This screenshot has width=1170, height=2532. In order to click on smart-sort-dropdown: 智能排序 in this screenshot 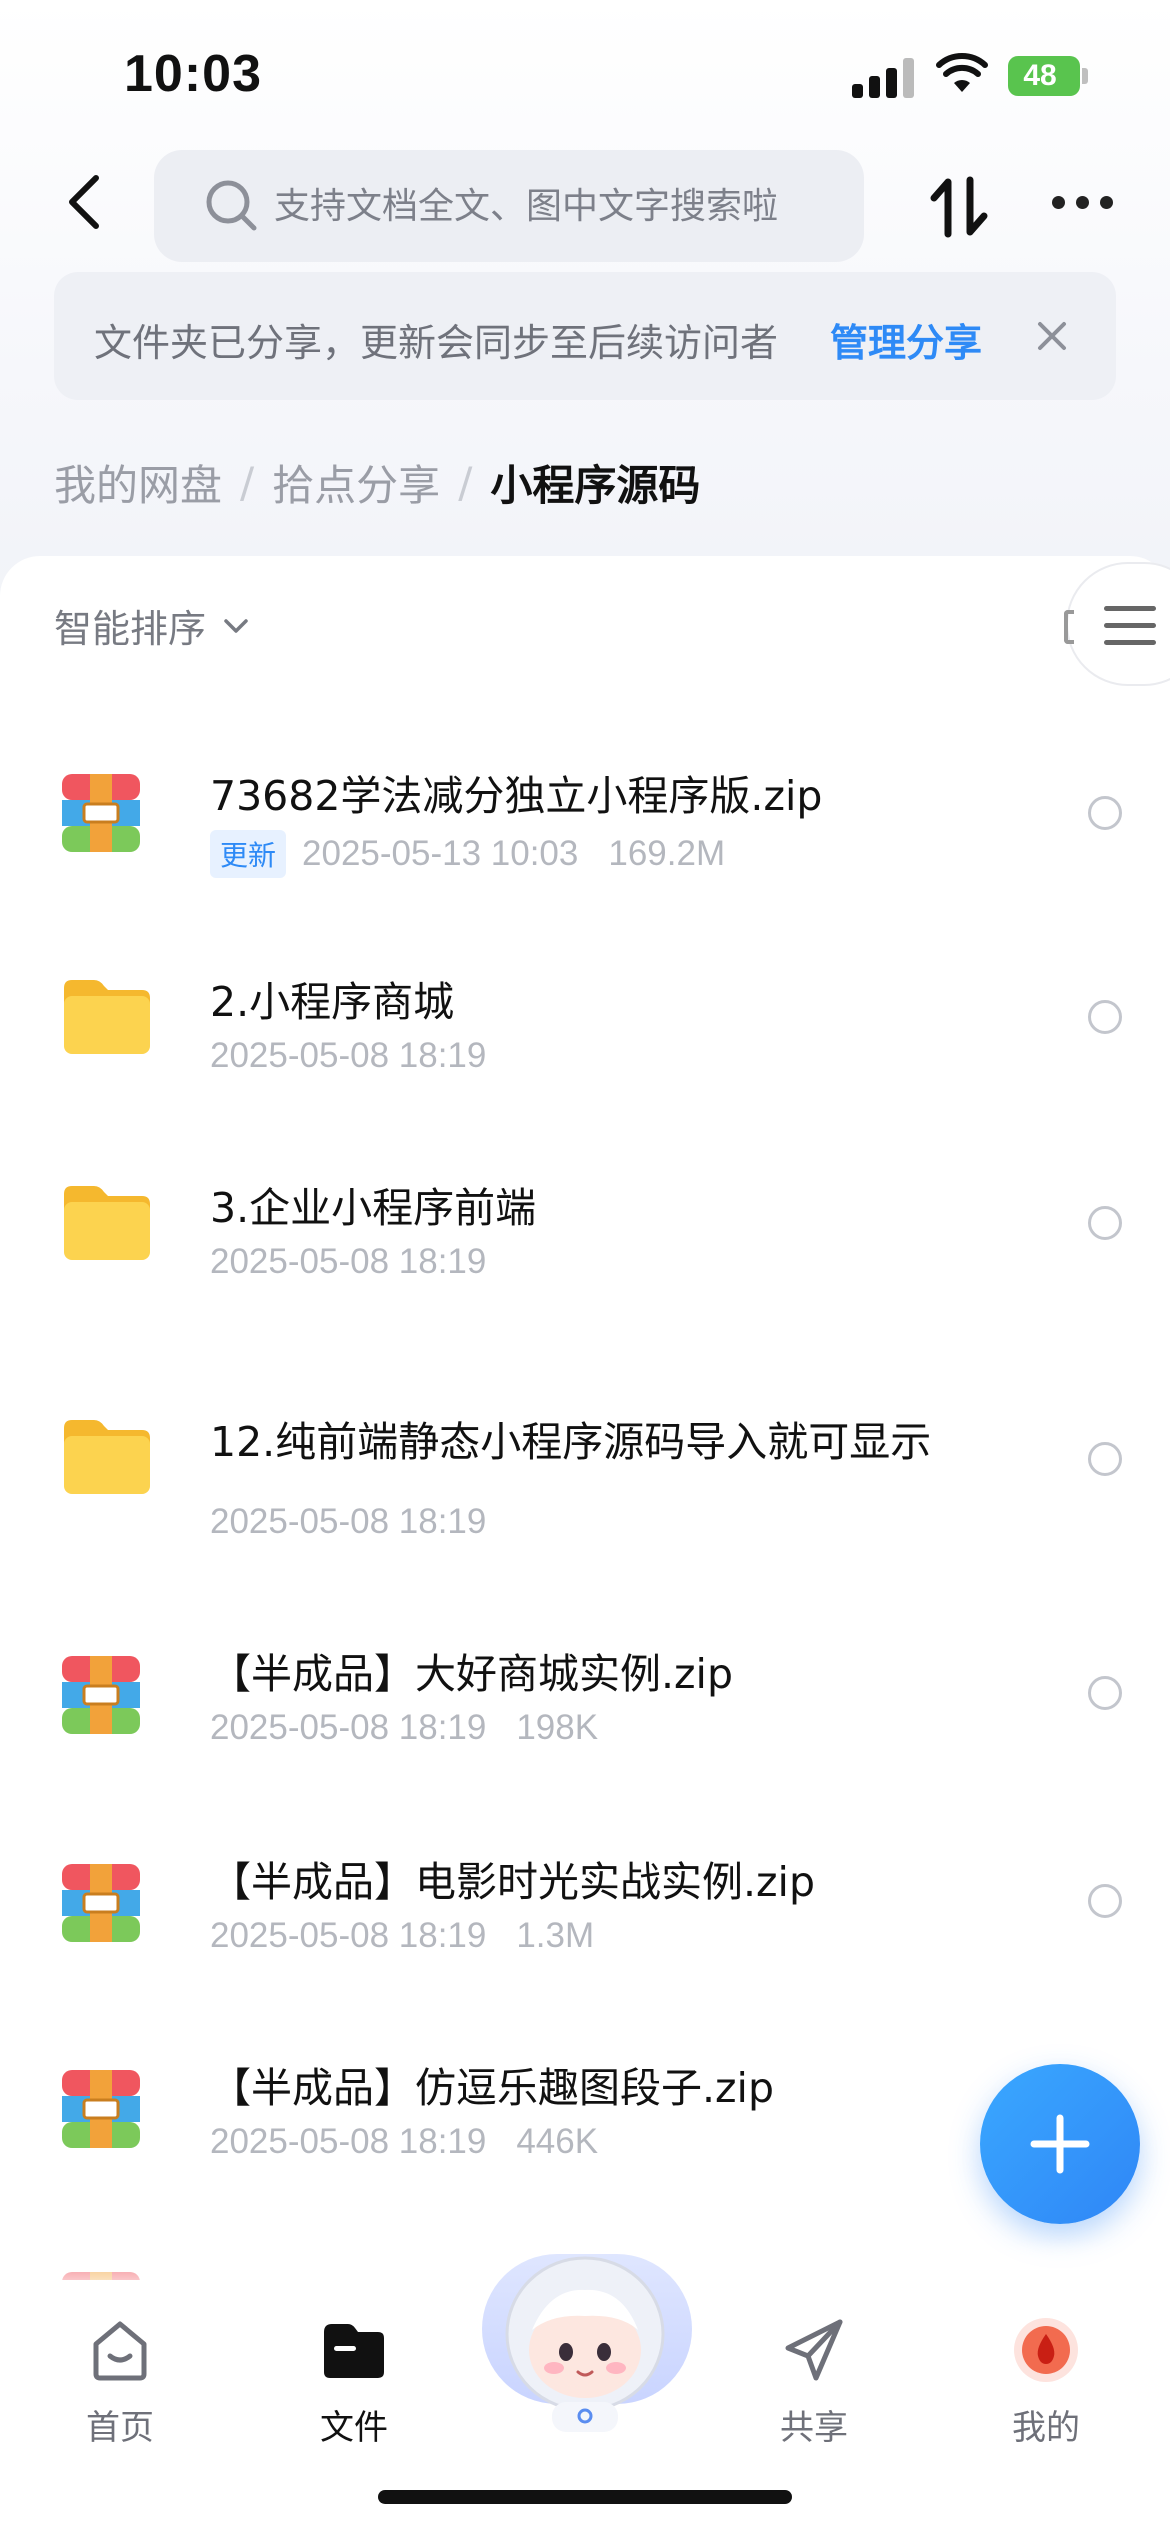, I will do `click(152, 625)`.